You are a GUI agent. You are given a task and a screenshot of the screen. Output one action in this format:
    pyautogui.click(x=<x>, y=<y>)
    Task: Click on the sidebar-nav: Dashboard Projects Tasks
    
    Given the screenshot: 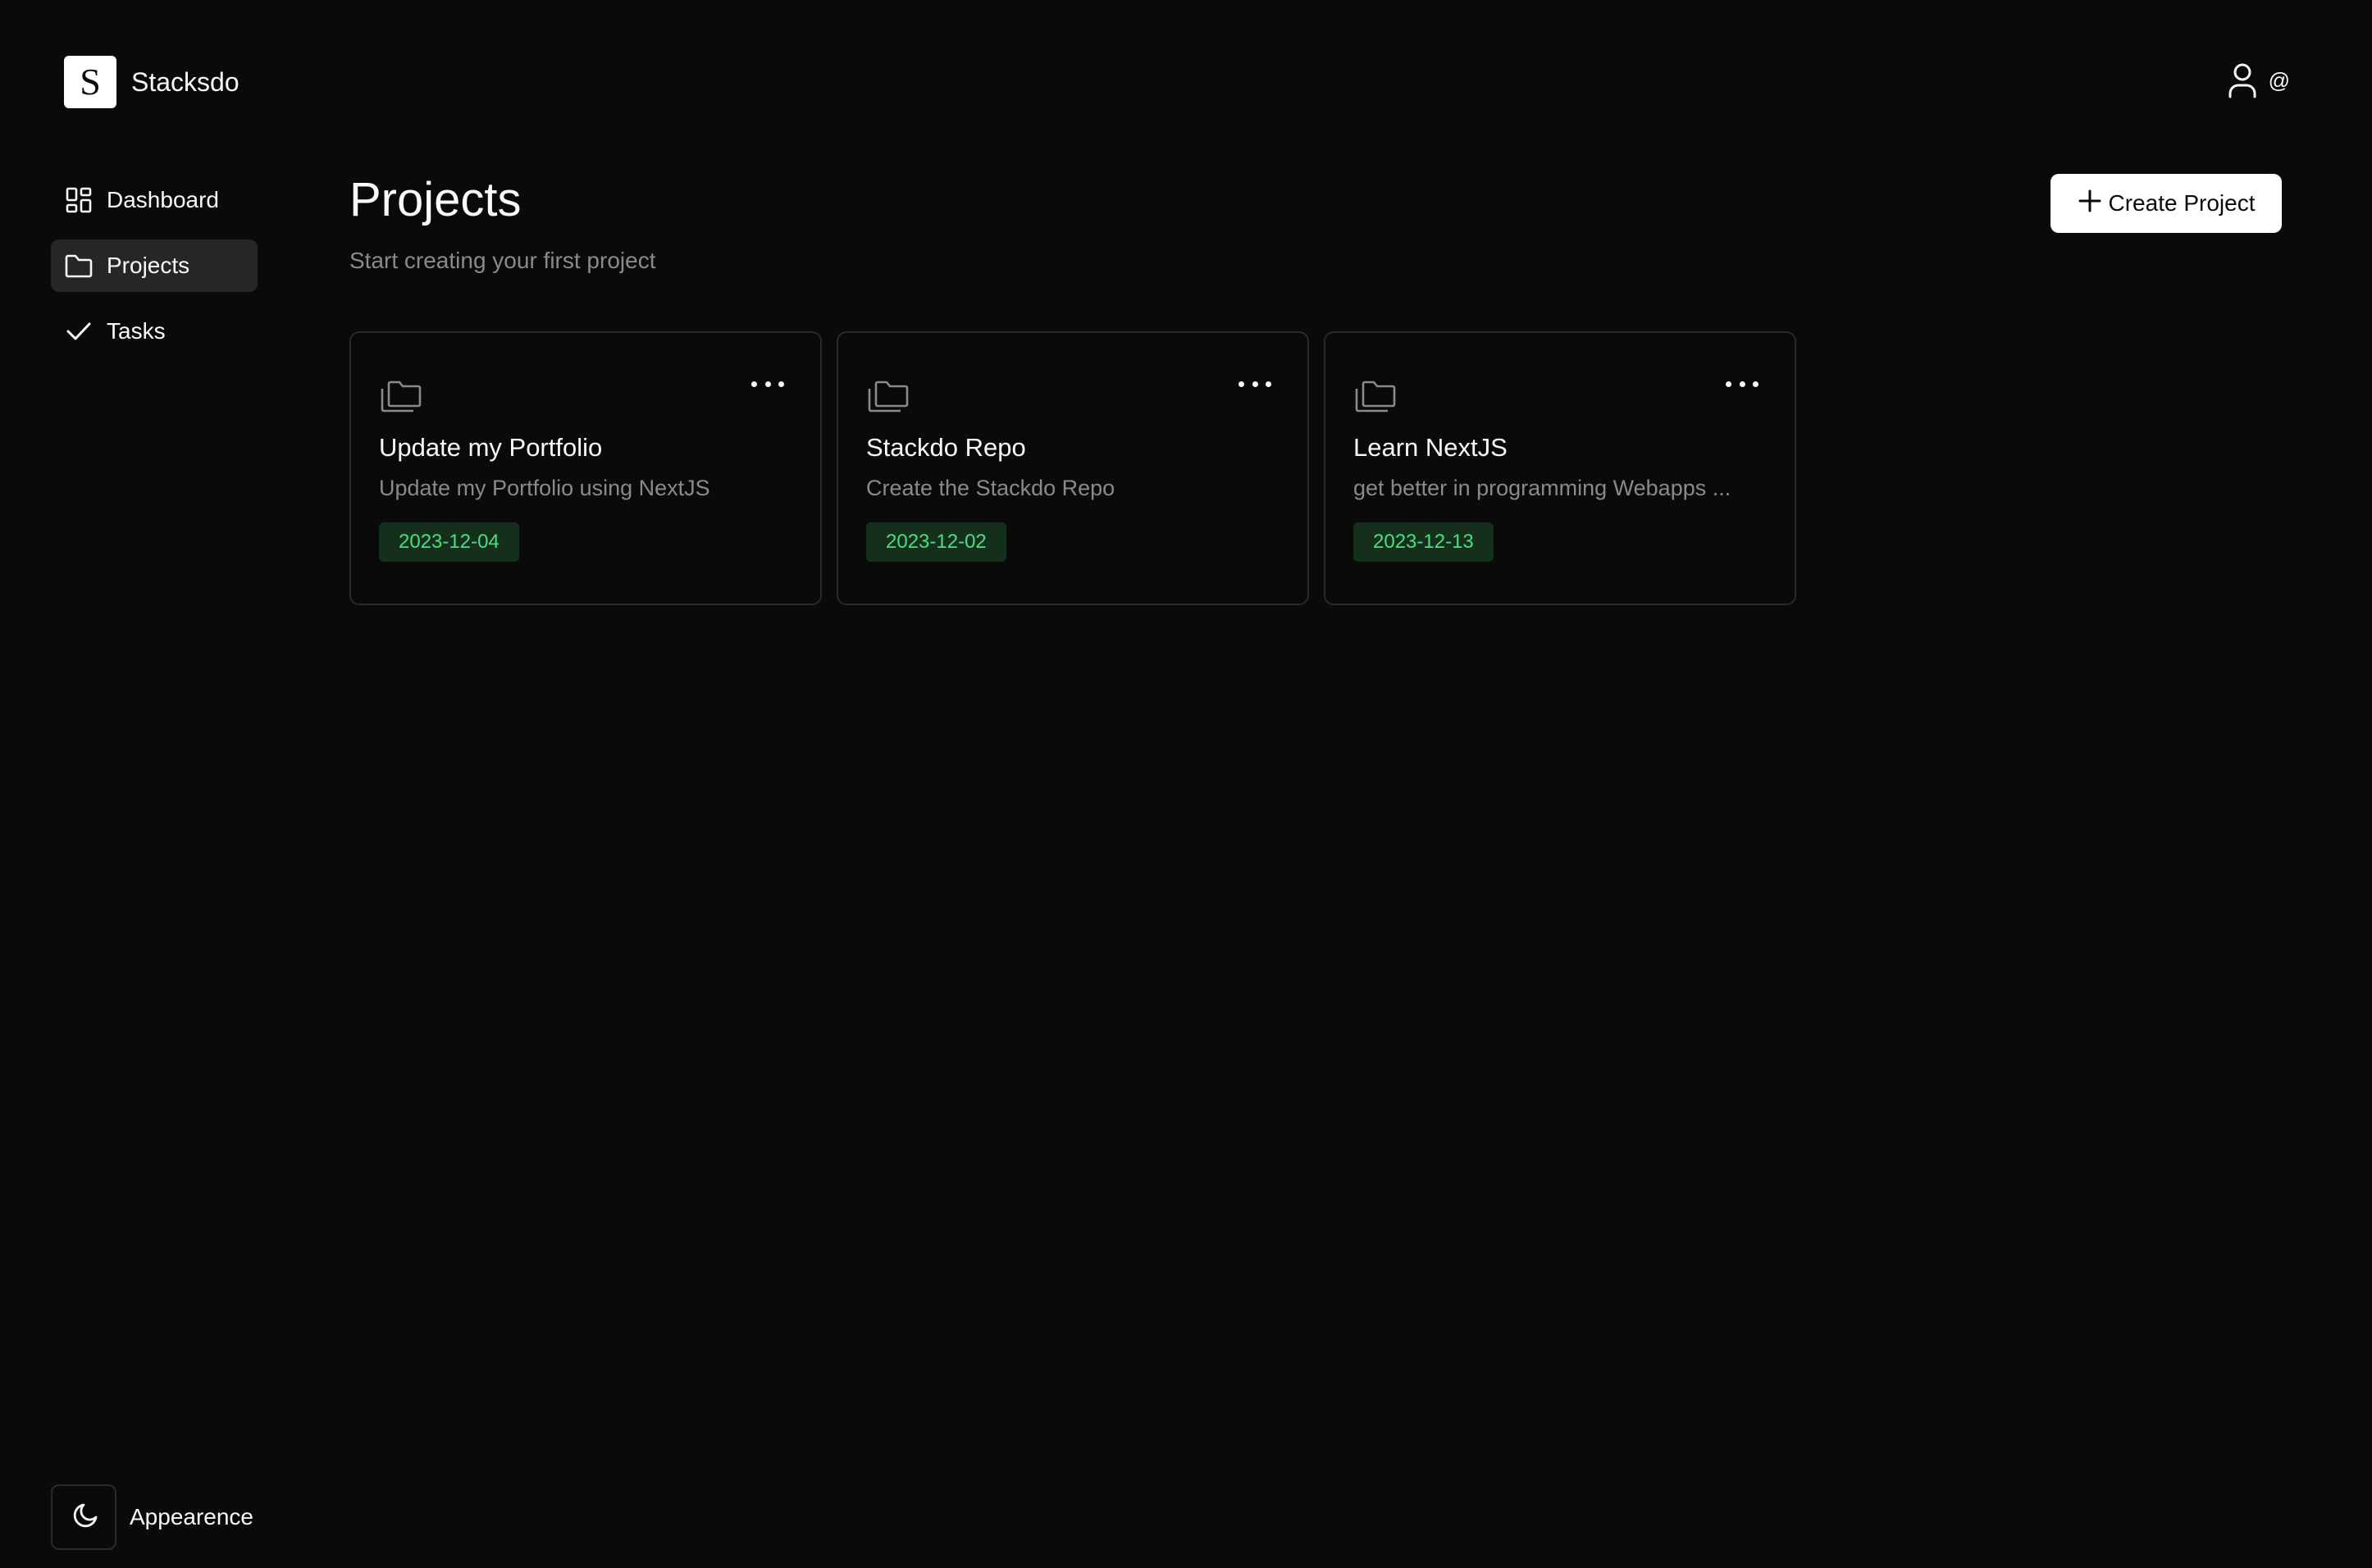 What is the action you would take?
    pyautogui.click(x=154, y=272)
    